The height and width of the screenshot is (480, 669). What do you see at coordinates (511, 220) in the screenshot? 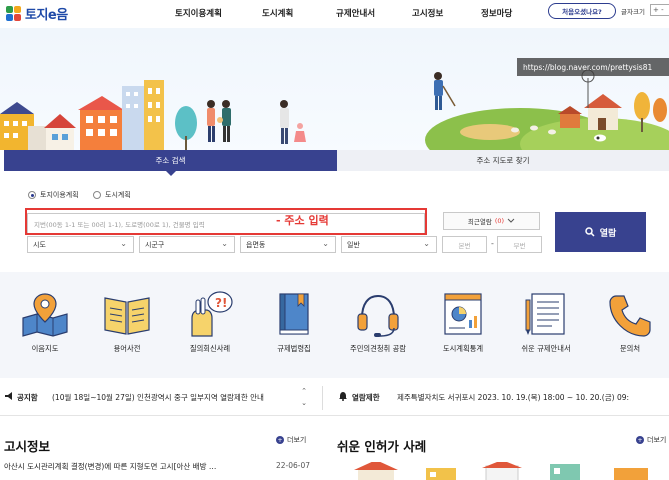
I see `chevron-down-icon` at bounding box center [511, 220].